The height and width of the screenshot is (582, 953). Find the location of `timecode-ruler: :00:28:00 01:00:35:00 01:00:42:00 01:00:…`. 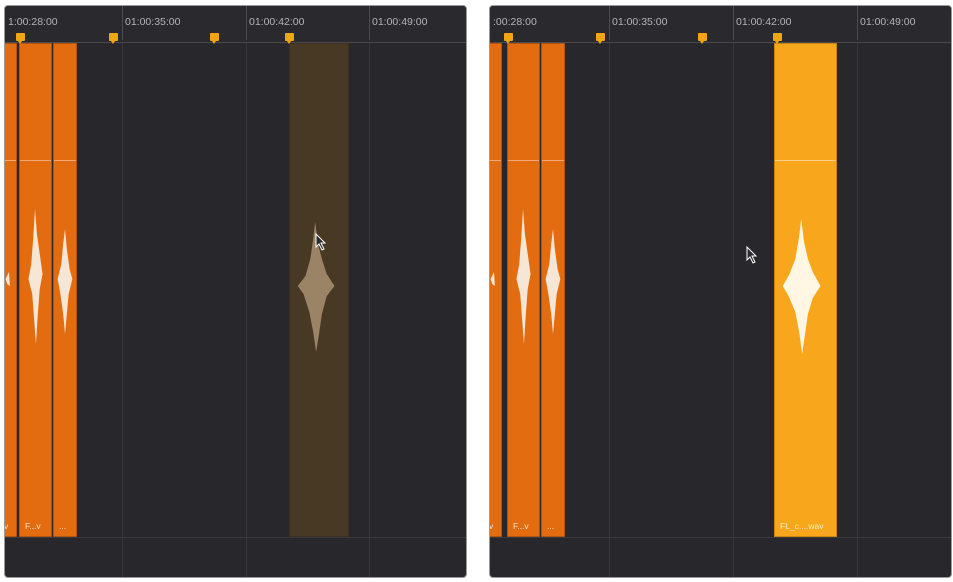

timecode-ruler: :00:28:00 01:00:35:00 01:00:42:00 01:00:… is located at coordinates (720, 25).